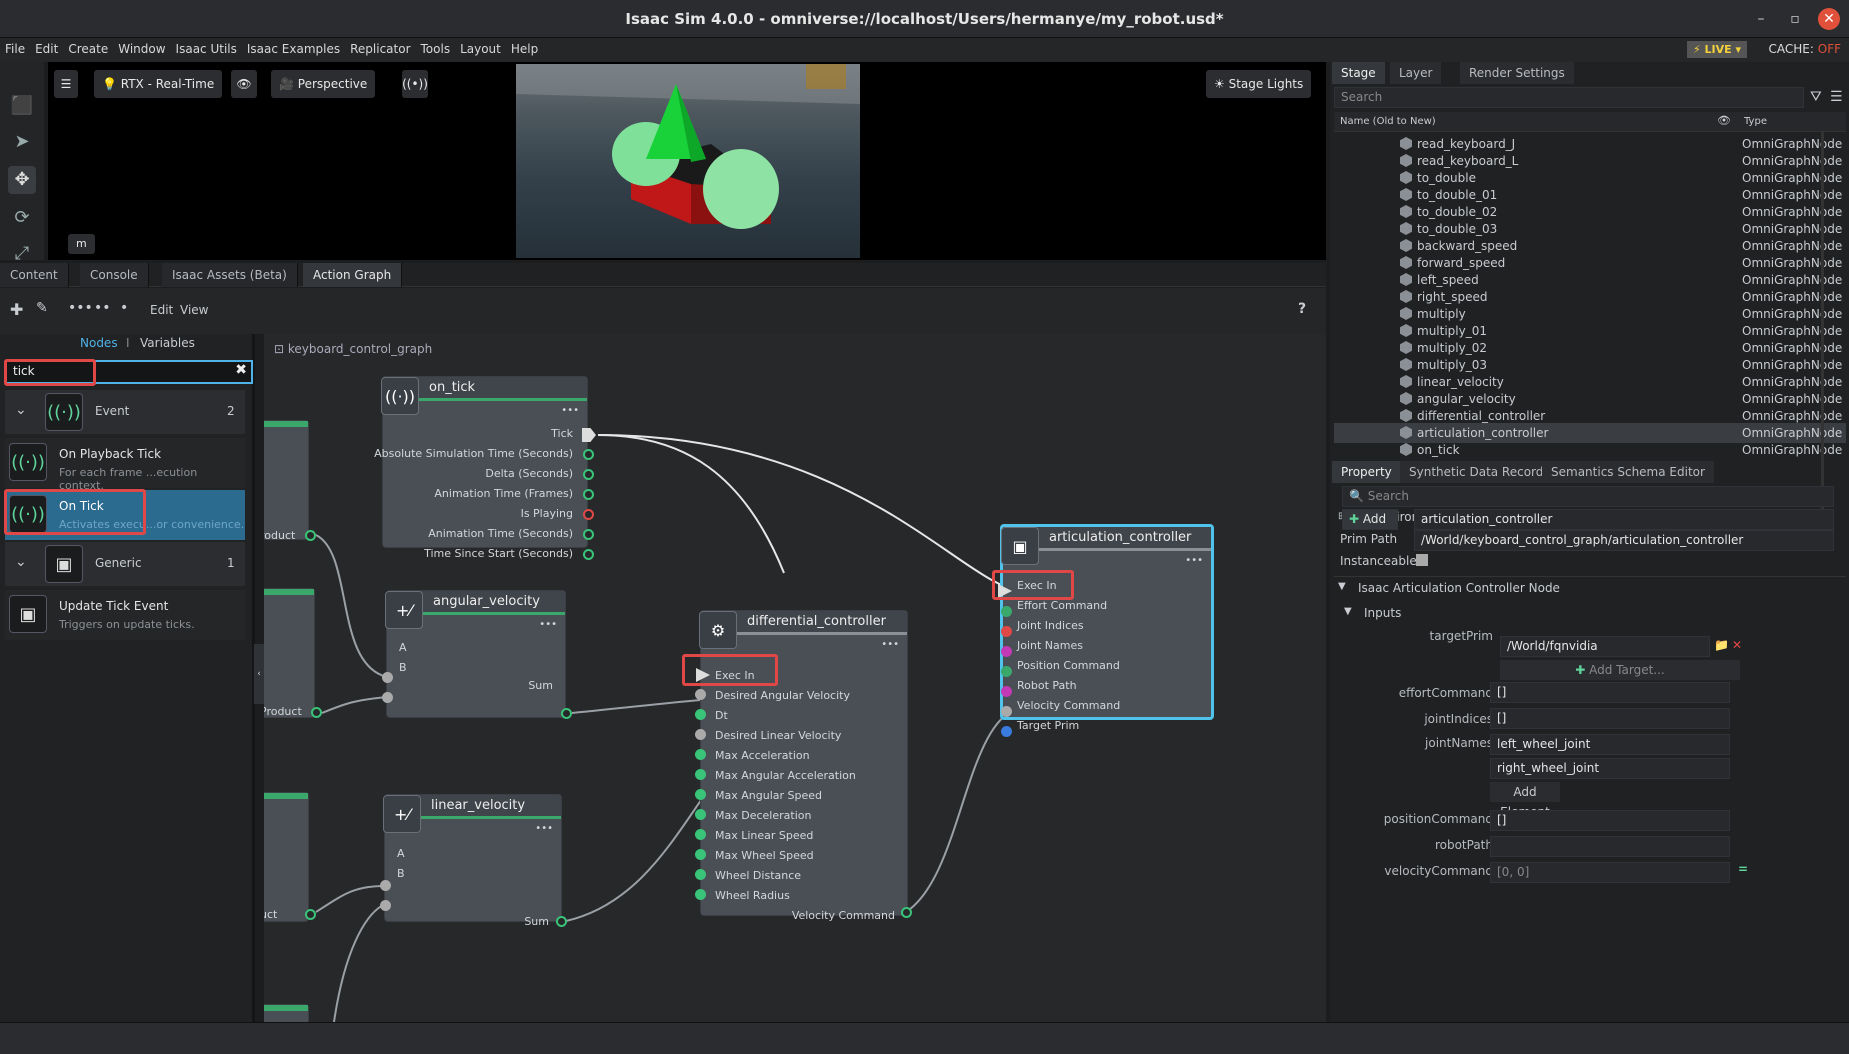 Image resolution: width=1849 pixels, height=1054 pixels. What do you see at coordinates (167, 343) in the screenshot?
I see `variables-tab: Variables` at bounding box center [167, 343].